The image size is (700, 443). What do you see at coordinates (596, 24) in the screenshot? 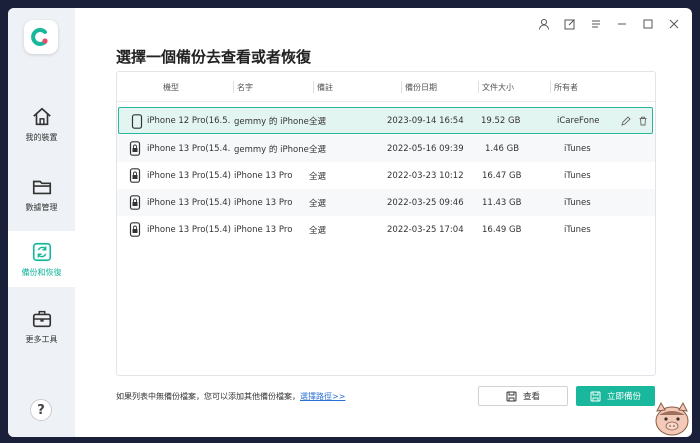
I see `menu-icon` at bounding box center [596, 24].